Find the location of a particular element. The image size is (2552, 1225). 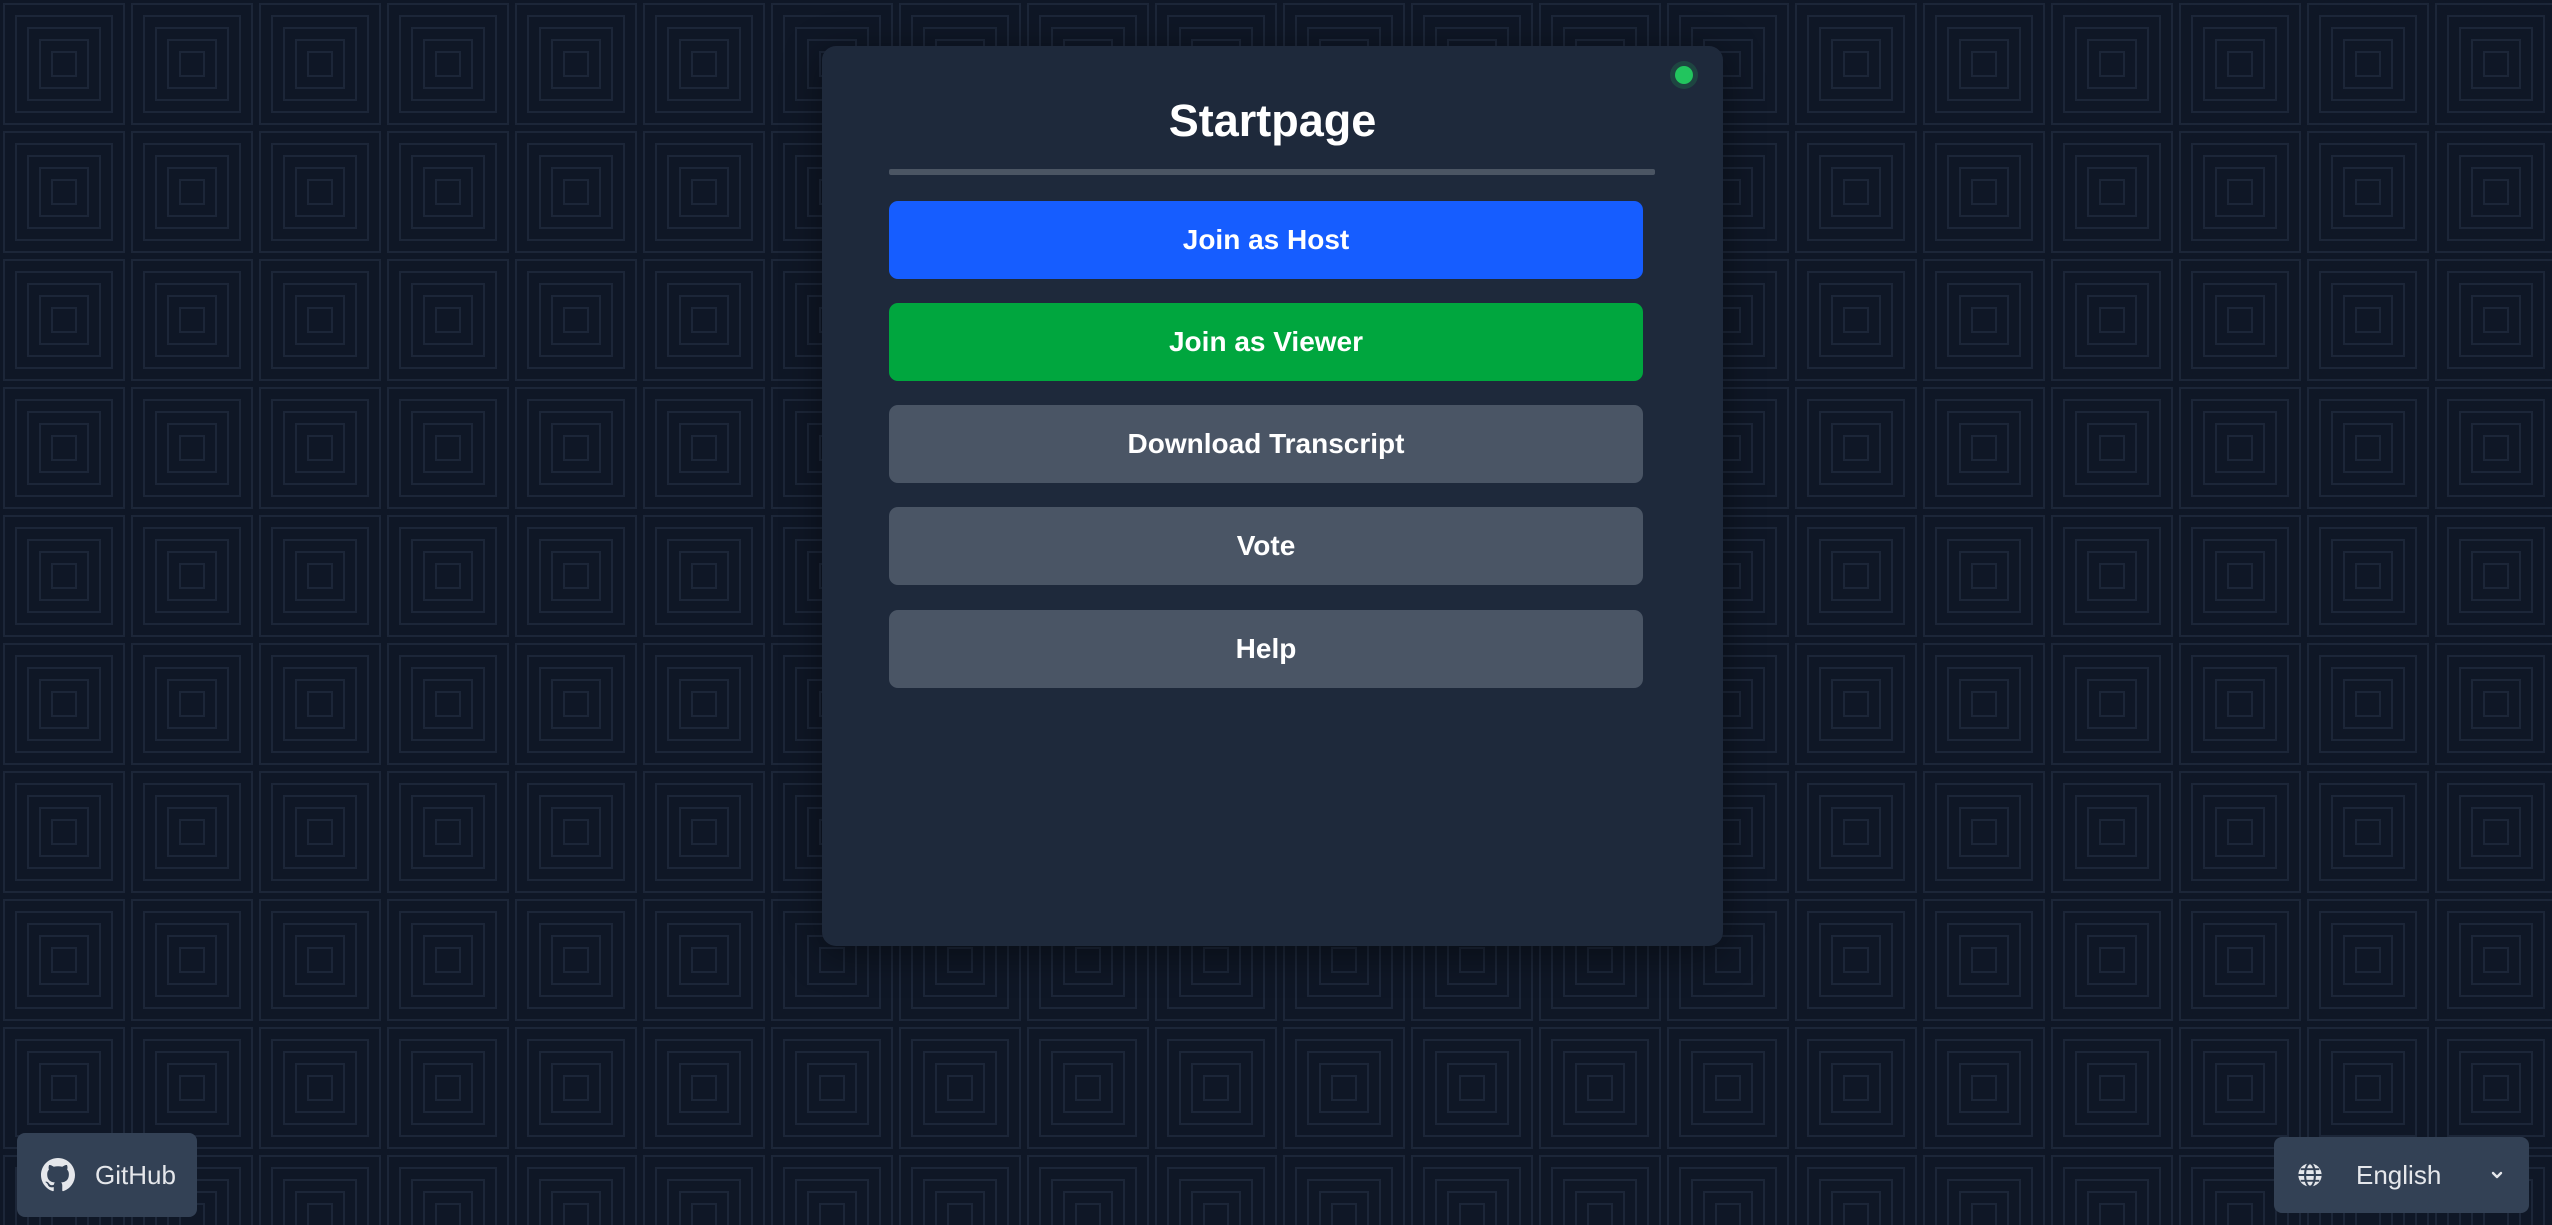

language-selector: English is located at coordinates (2401, 1175).